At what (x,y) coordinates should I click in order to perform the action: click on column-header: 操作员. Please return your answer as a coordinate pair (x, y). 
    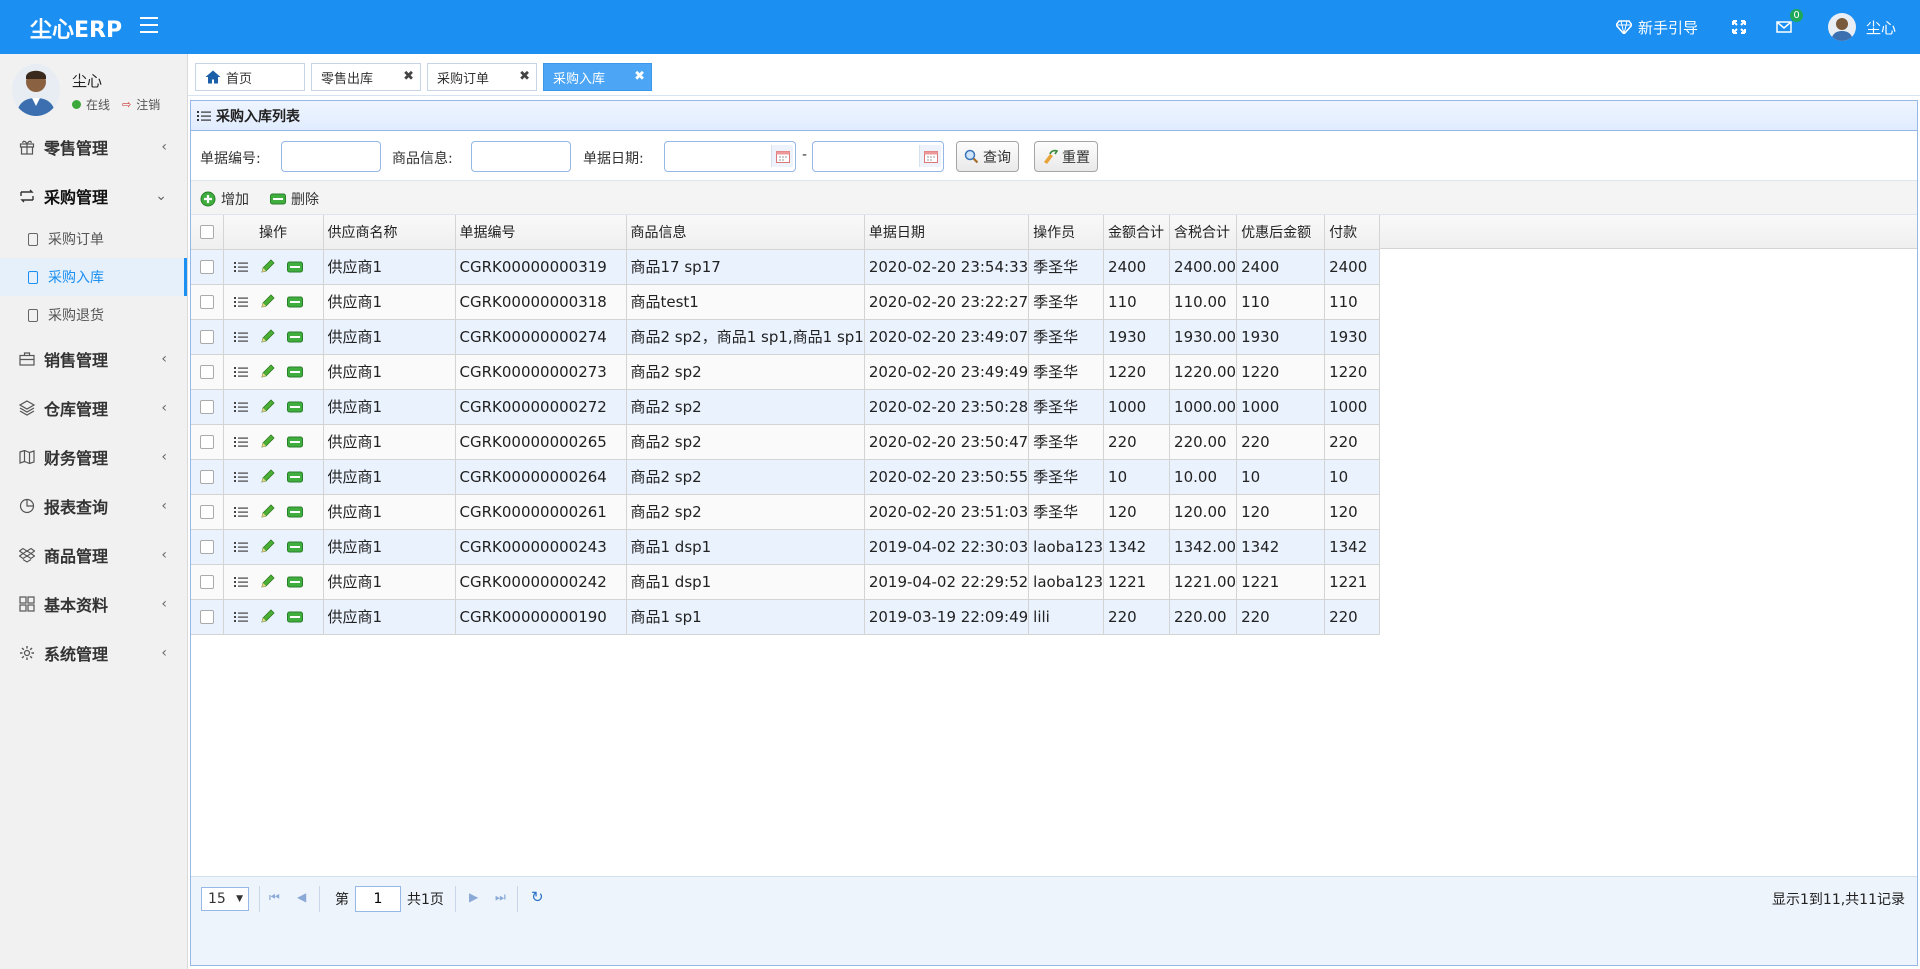
    Looking at the image, I should click on (1066, 232).